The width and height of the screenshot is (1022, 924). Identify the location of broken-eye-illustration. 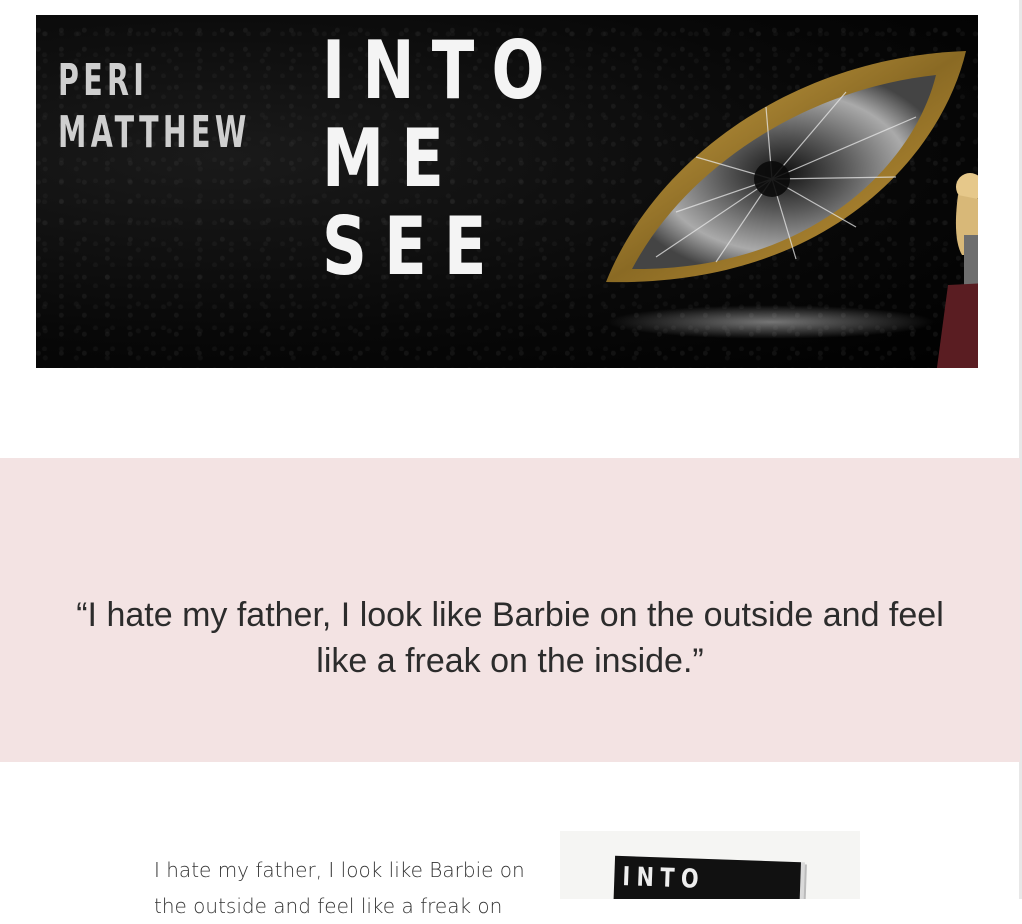
(786, 188).